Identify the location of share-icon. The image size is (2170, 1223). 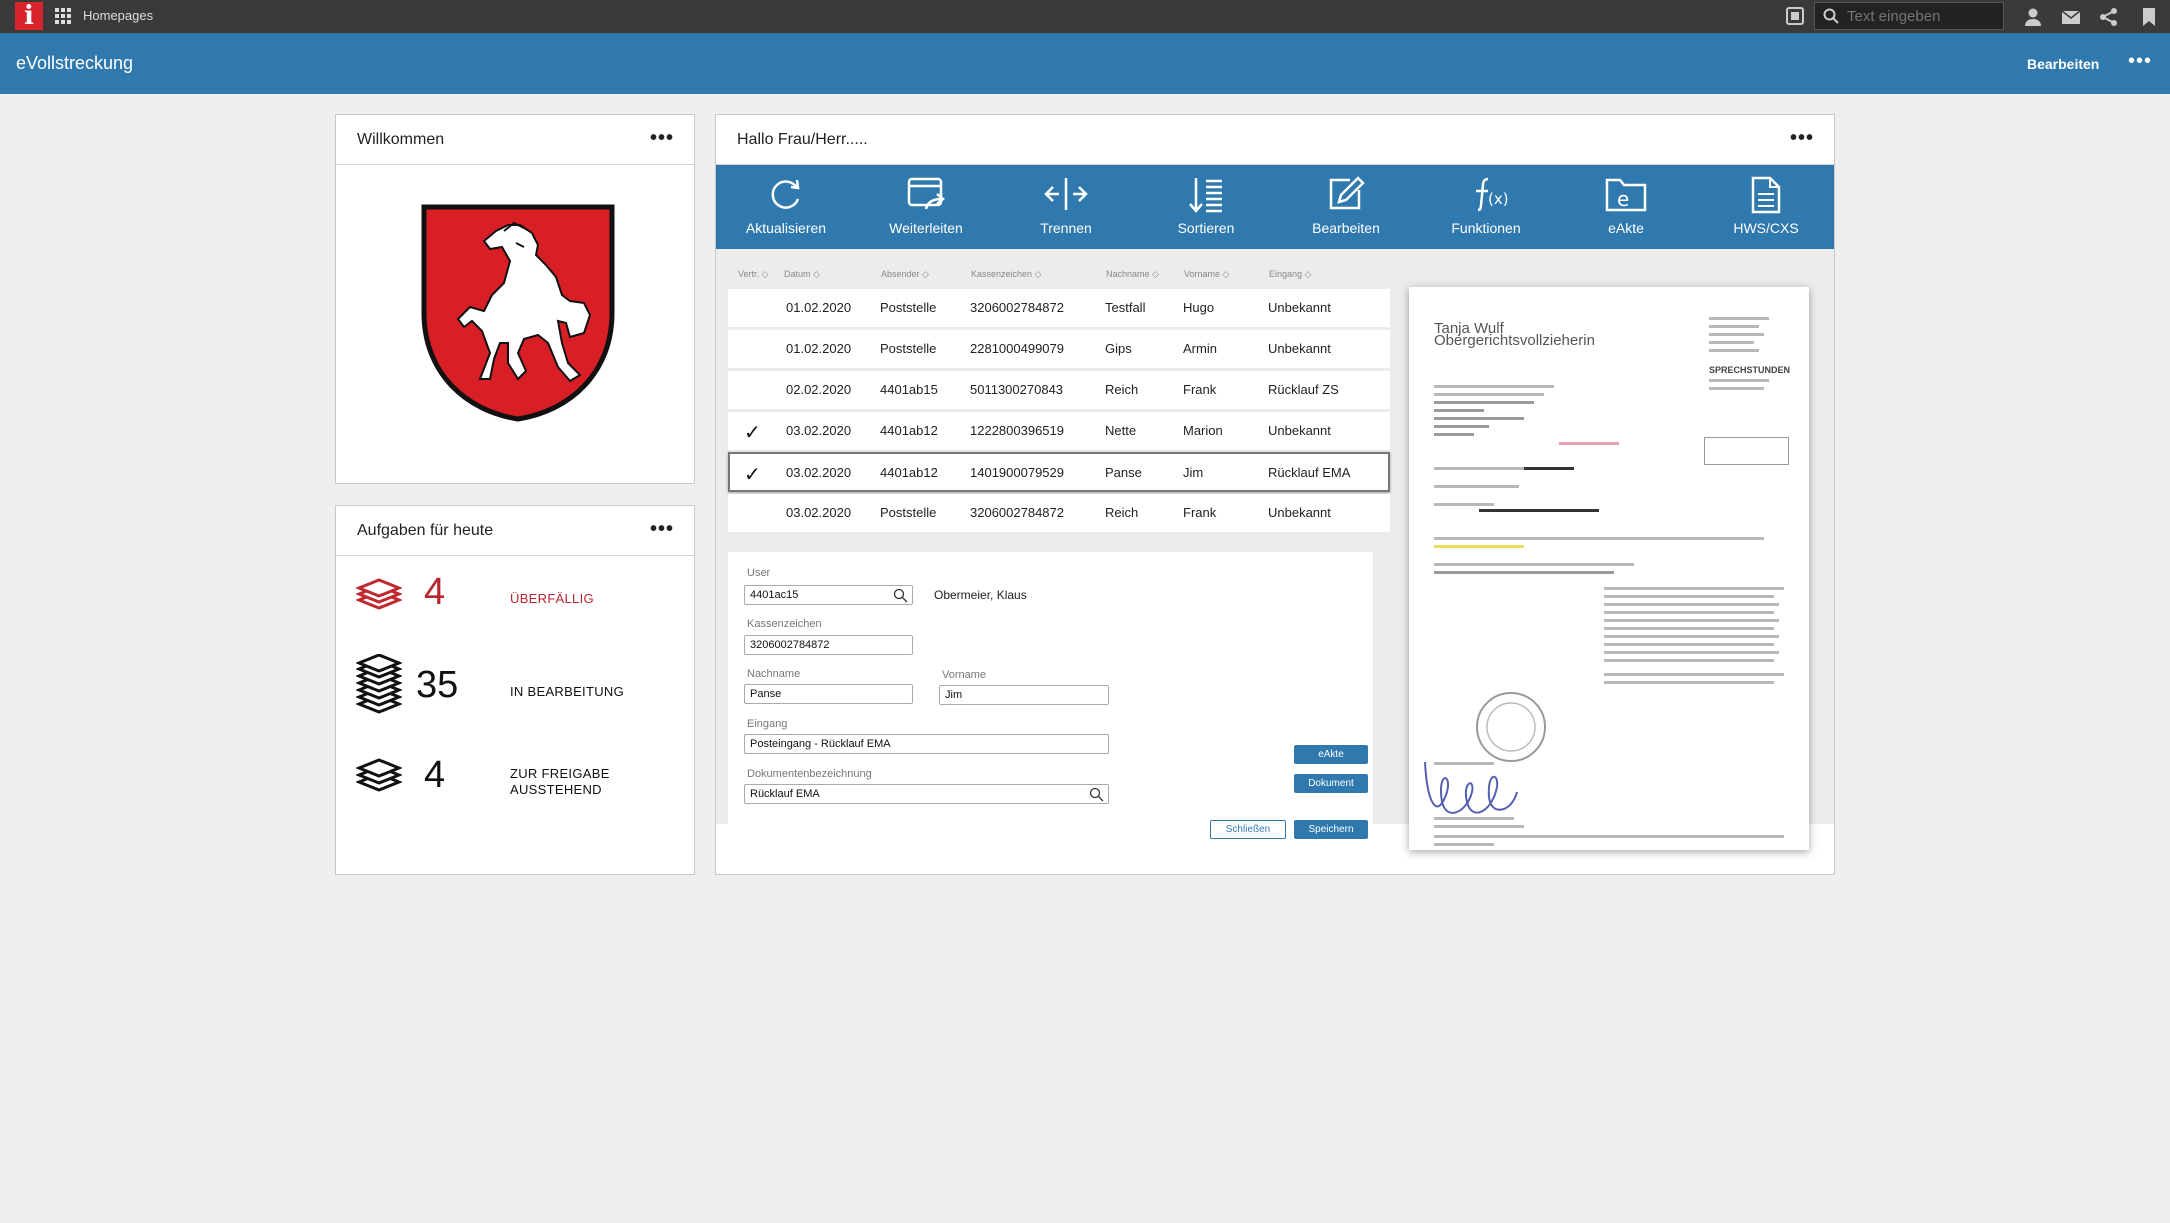
(2109, 17).